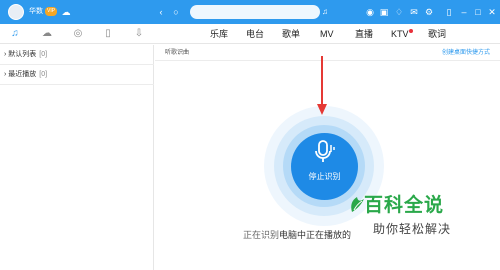 The height and width of the screenshot is (270, 500). I want to click on stop-recognition-label: 停止识别, so click(324, 176).